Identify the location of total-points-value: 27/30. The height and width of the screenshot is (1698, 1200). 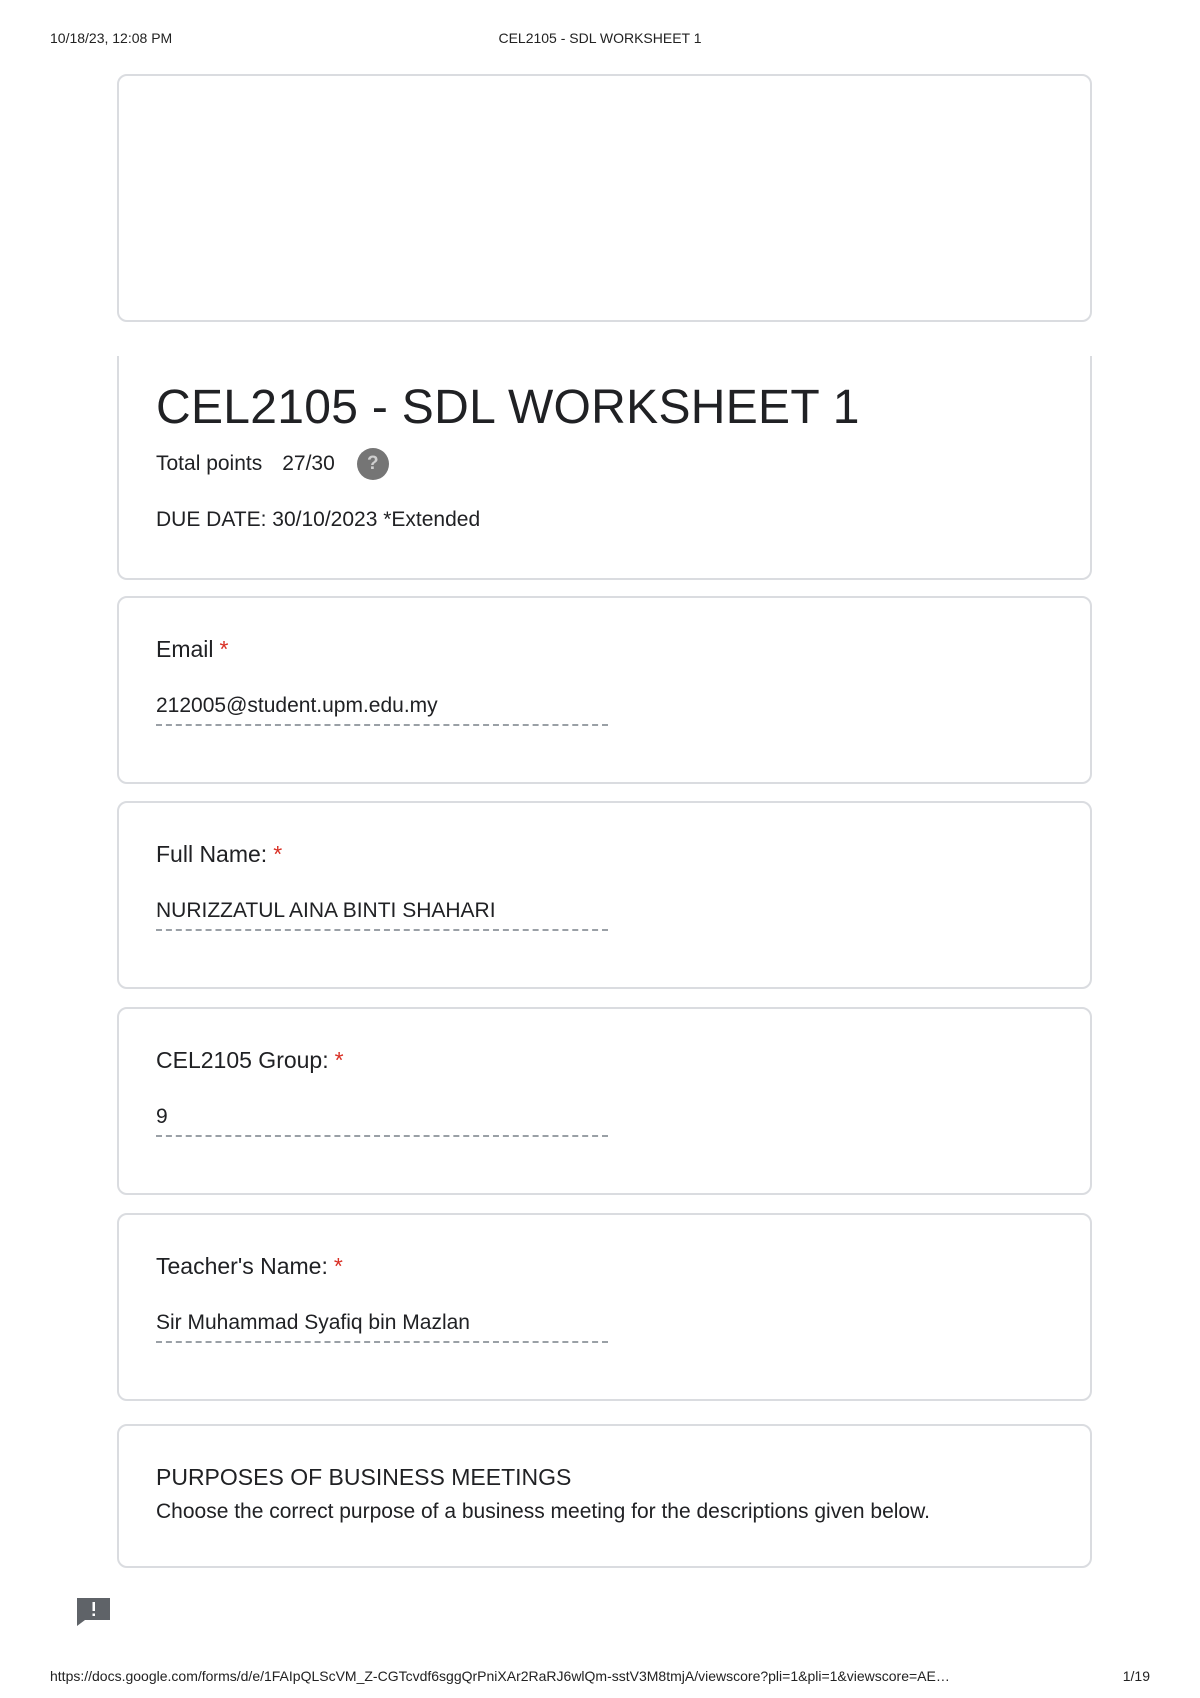
(308, 463).